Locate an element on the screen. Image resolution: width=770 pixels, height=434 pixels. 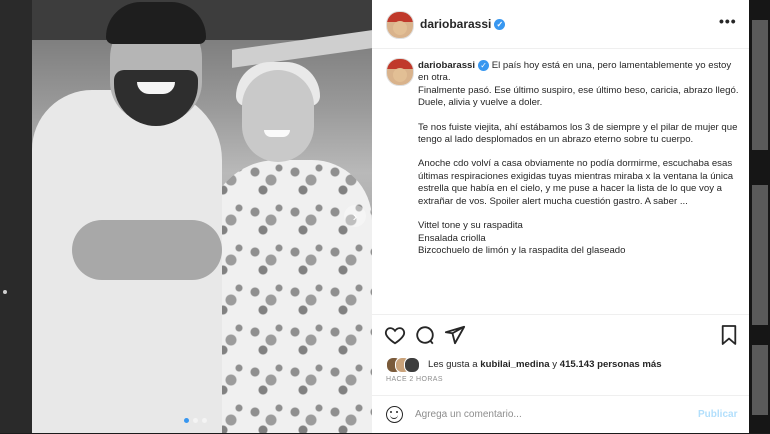
caption-avatar is located at coordinates (400, 72).